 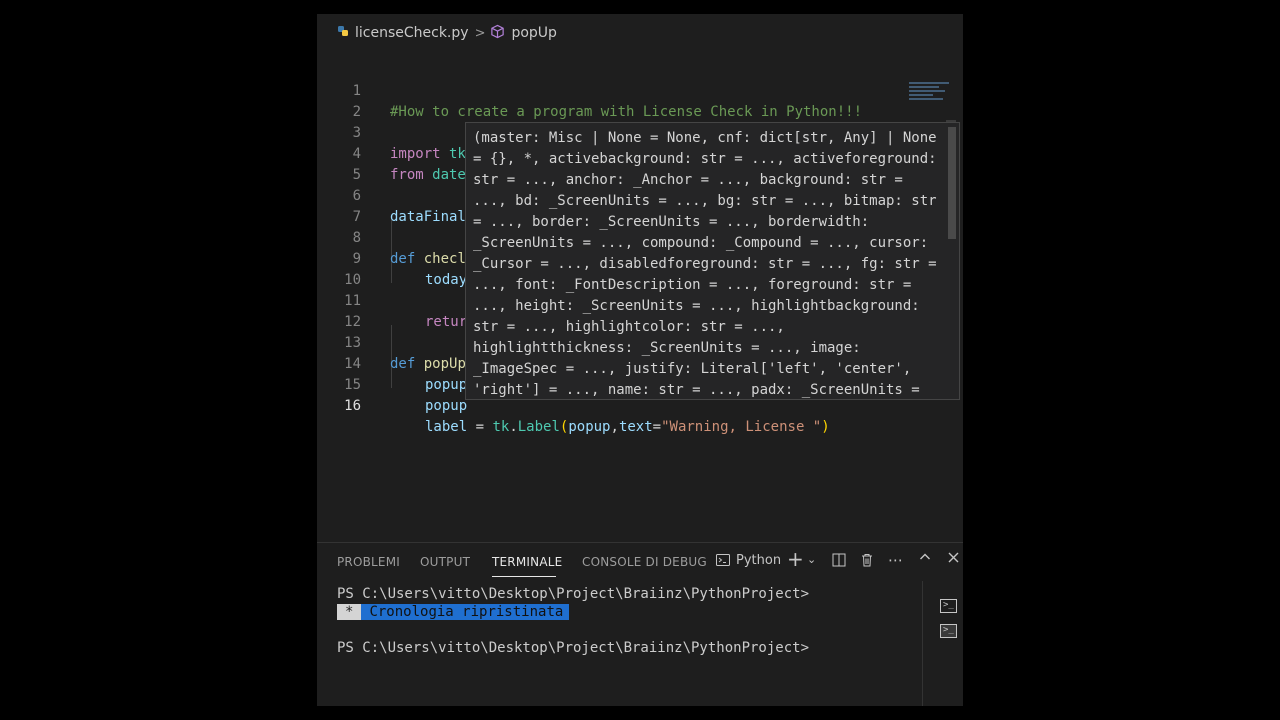 What do you see at coordinates (409, 164) in the screenshot?
I see `code-line-4: 4 from date` at bounding box center [409, 164].